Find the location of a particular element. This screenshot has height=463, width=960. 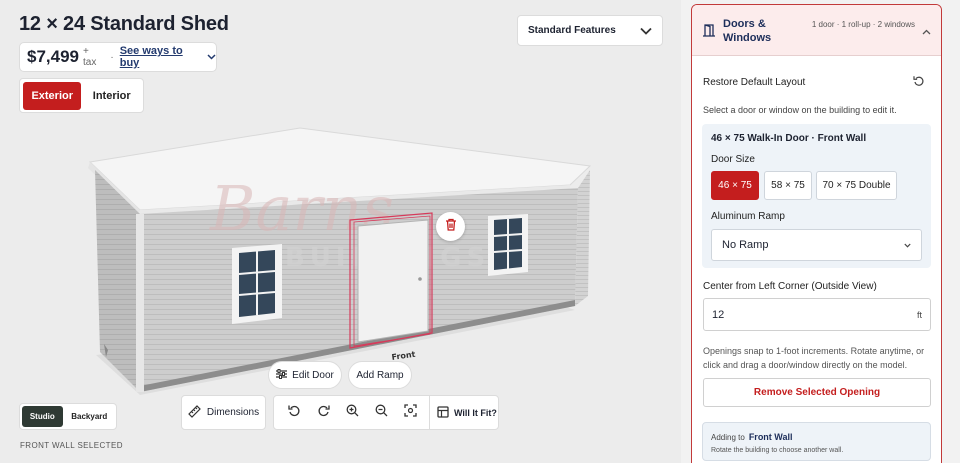

view-toggle: Exterior Interior is located at coordinates (81, 95).